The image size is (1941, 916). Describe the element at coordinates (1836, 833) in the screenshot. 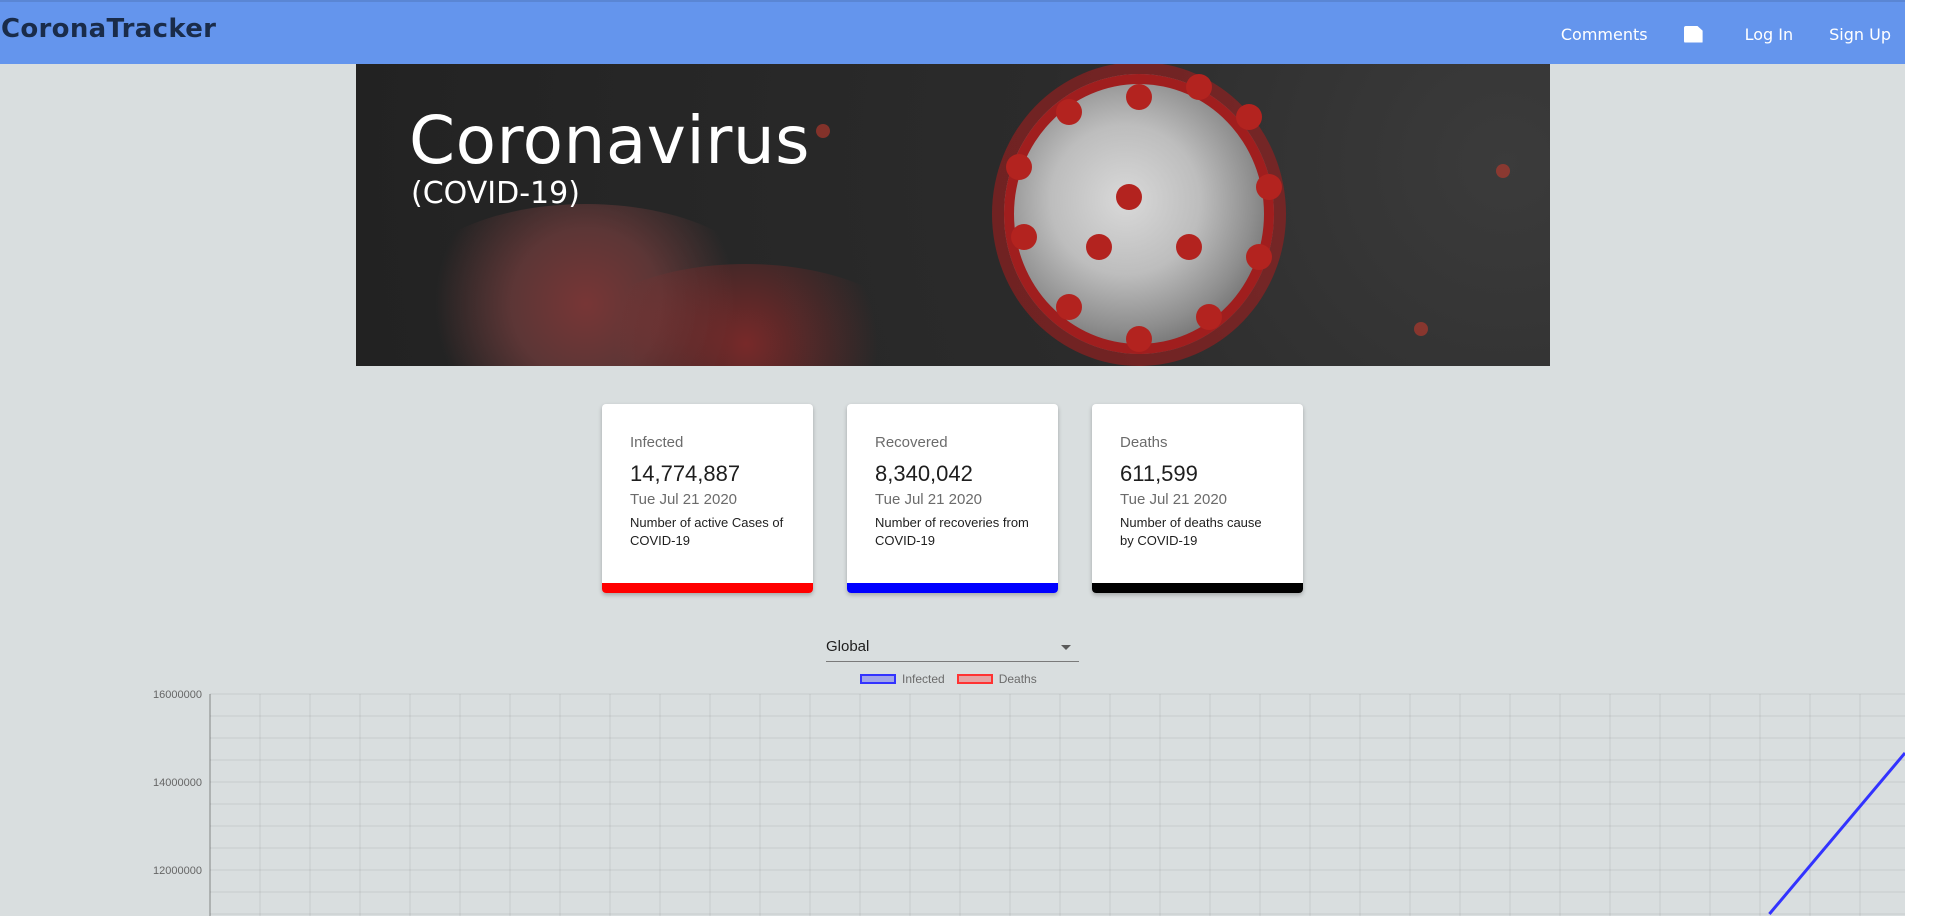

I see `chart-series-line-infected` at that location.